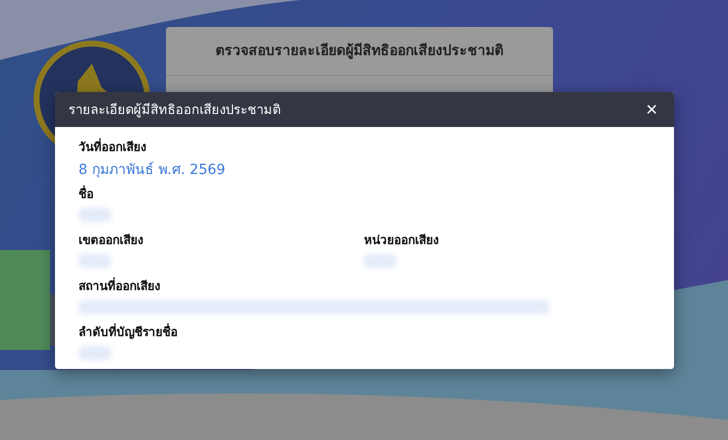 The image size is (728, 440). Describe the element at coordinates (402, 240) in the screenshot. I see `field-label: หน่วยออกเสียง` at that location.